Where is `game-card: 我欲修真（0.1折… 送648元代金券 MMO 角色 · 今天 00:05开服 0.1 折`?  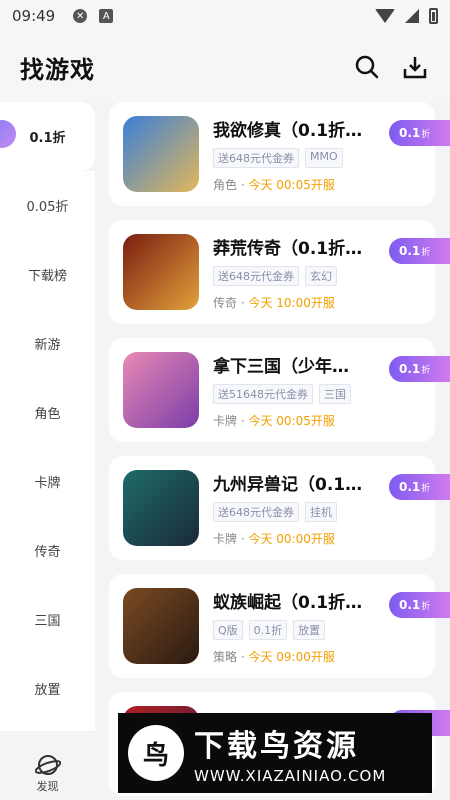 game-card: 我欲修真（0.1折… 送648元代金券 MMO 角色 · 今天 00:05开服 0.1 折 is located at coordinates (279, 154).